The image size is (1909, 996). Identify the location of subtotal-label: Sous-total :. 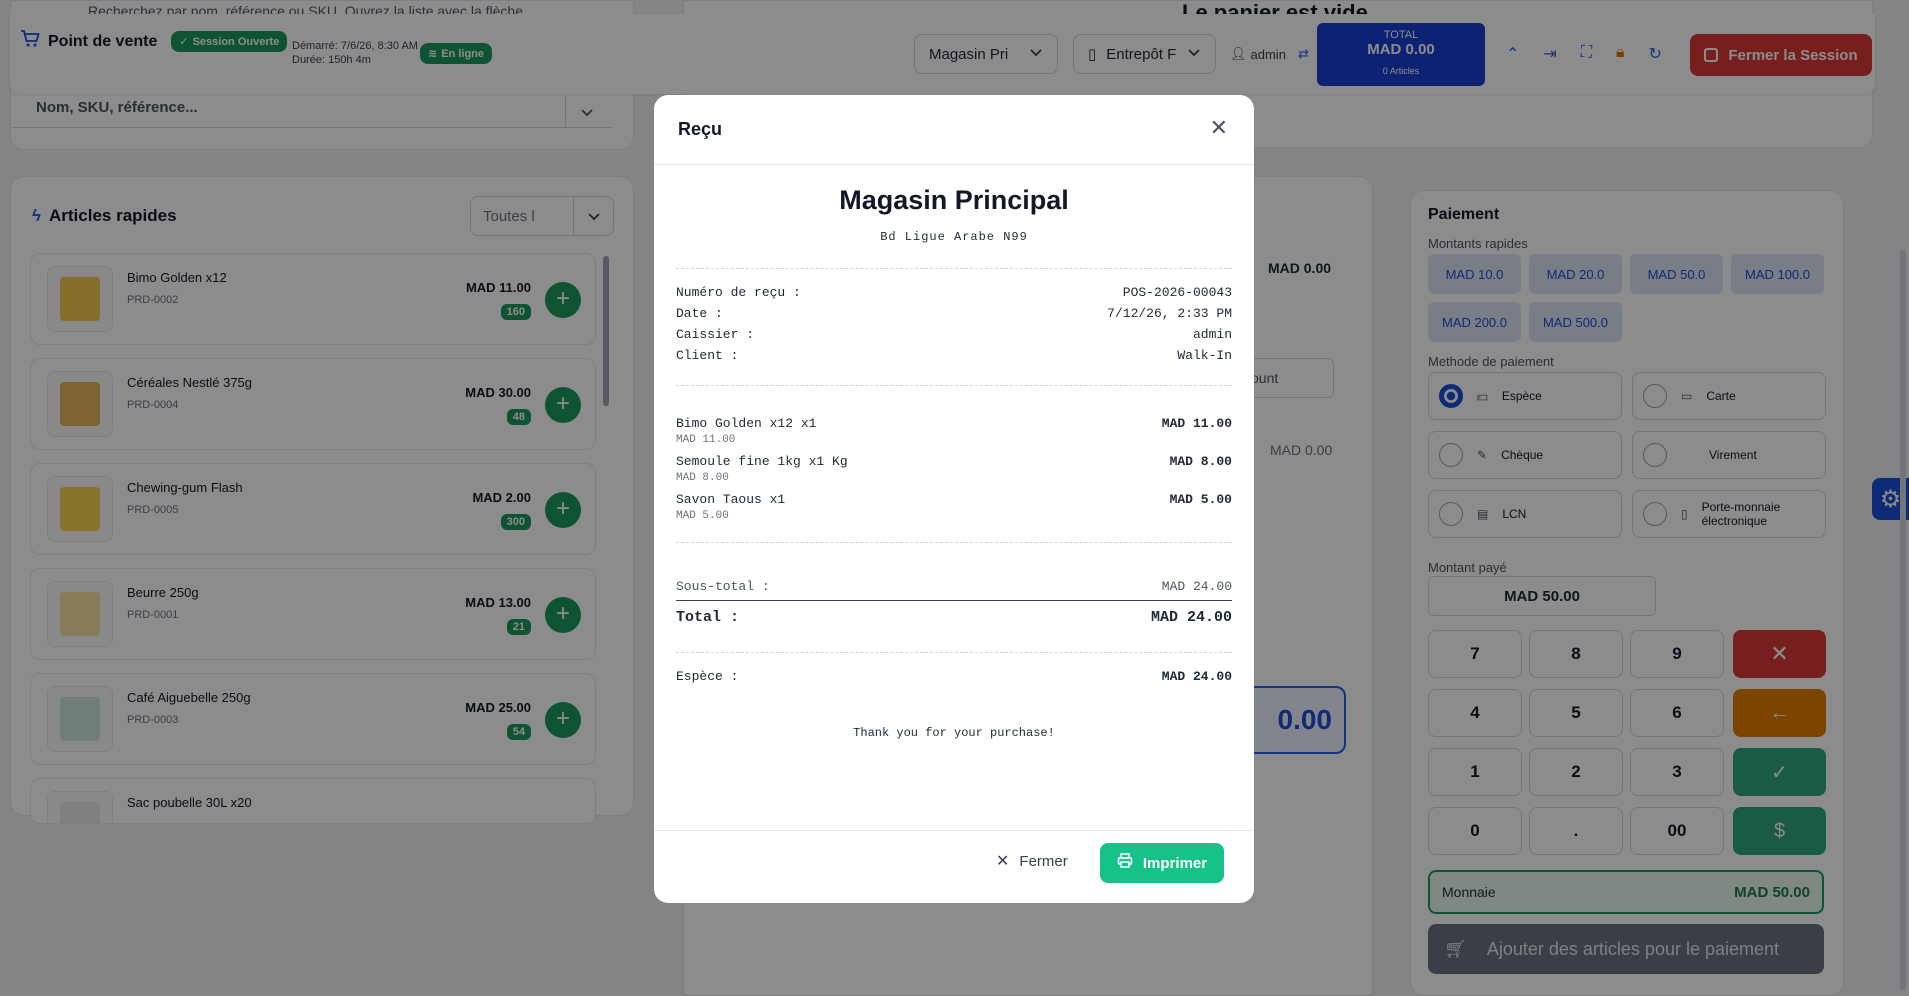
(723, 586).